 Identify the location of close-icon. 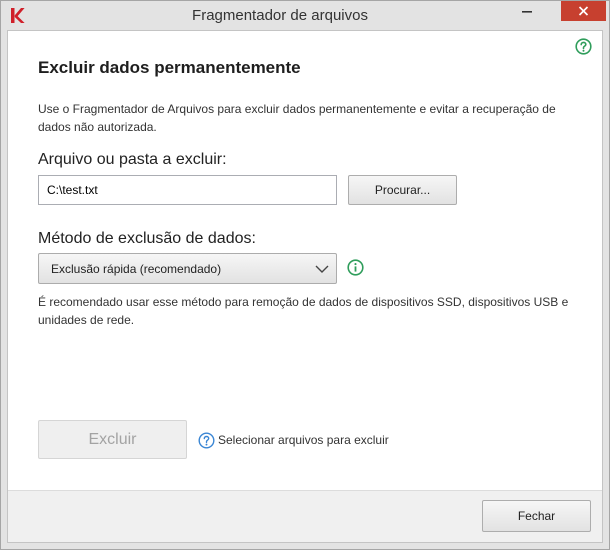
(583, 11).